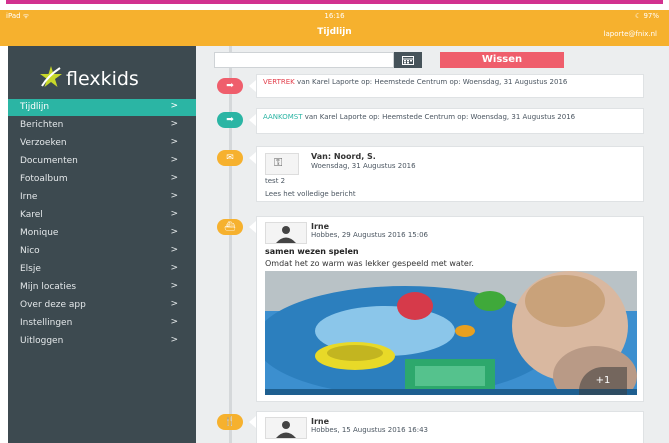  What do you see at coordinates (102, 215) in the screenshot?
I see `sidebar-item-karel: Karel >` at bounding box center [102, 215].